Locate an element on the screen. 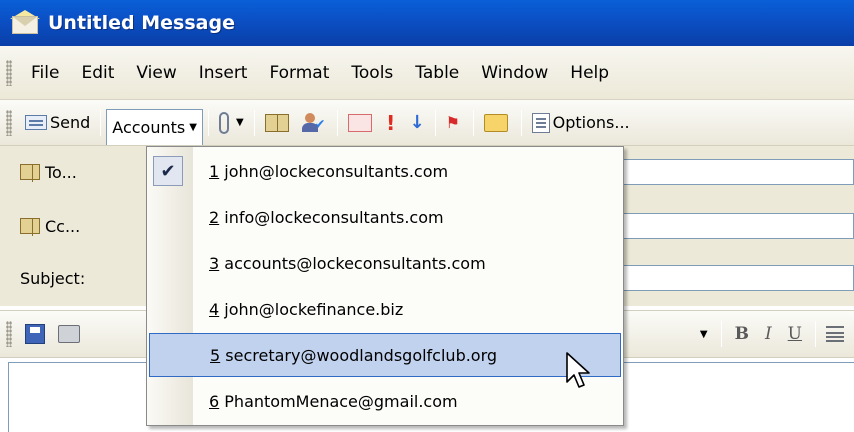 The width and height of the screenshot is (854, 432). open-folder-button is located at coordinates (497, 123).